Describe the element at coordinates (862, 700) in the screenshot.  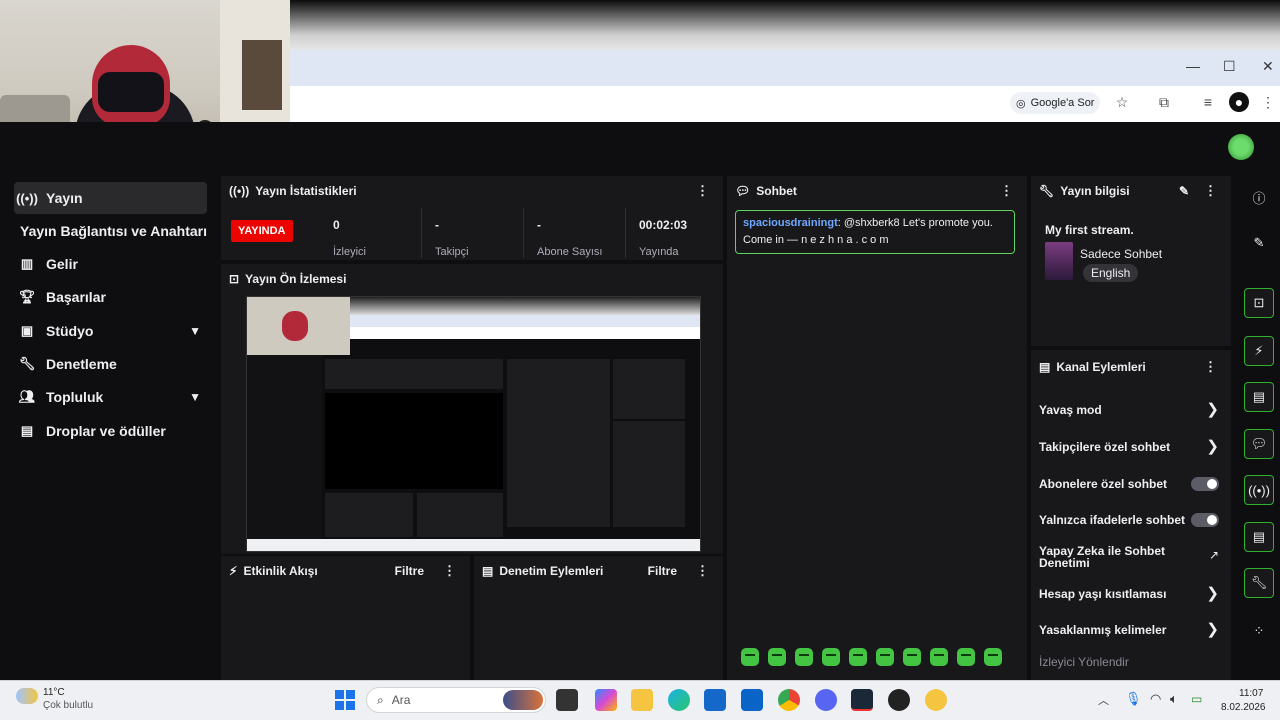
I see `steam-icon` at that location.